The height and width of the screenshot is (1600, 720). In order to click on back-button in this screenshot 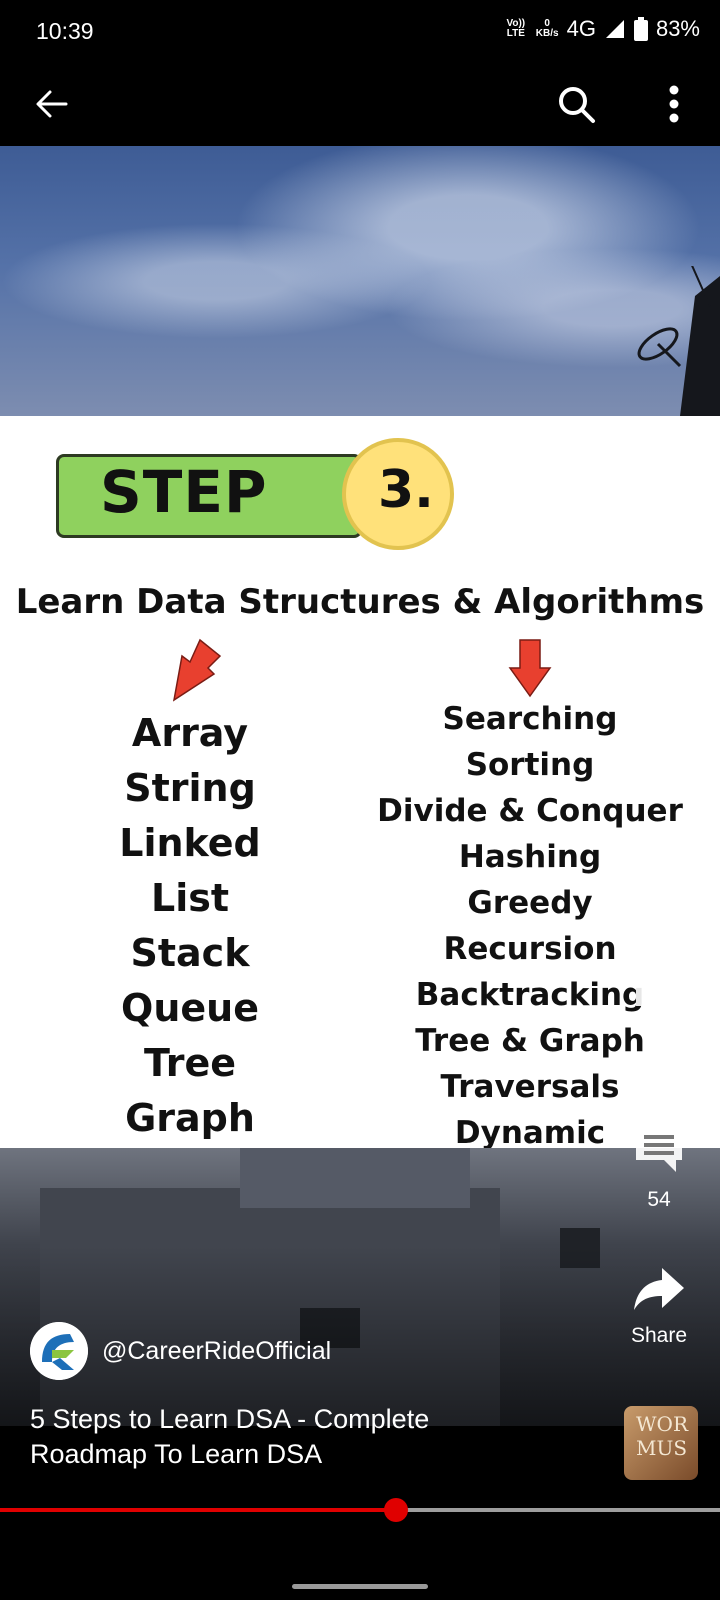, I will do `click(52, 104)`.